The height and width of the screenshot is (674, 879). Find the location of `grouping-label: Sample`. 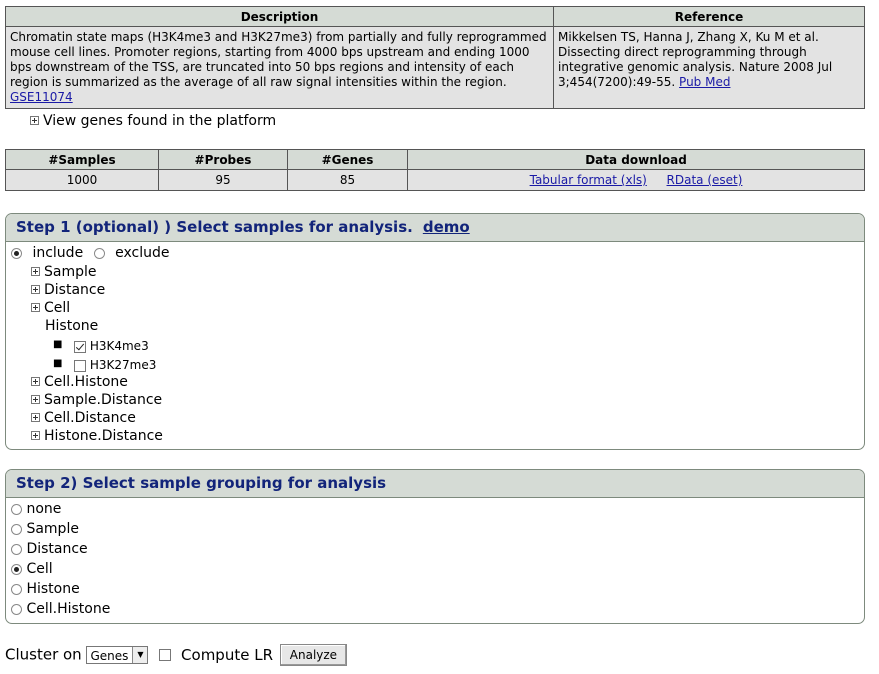

grouping-label: Sample is located at coordinates (52, 529).